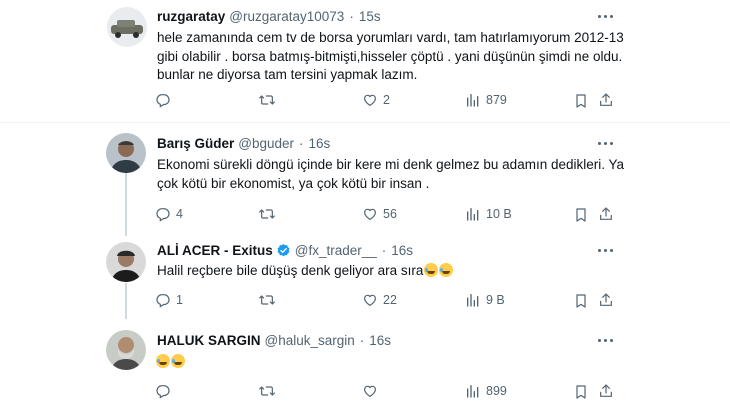  I want to click on tweet-header: Barış Güder @bguder · 16s, so click(243, 143).